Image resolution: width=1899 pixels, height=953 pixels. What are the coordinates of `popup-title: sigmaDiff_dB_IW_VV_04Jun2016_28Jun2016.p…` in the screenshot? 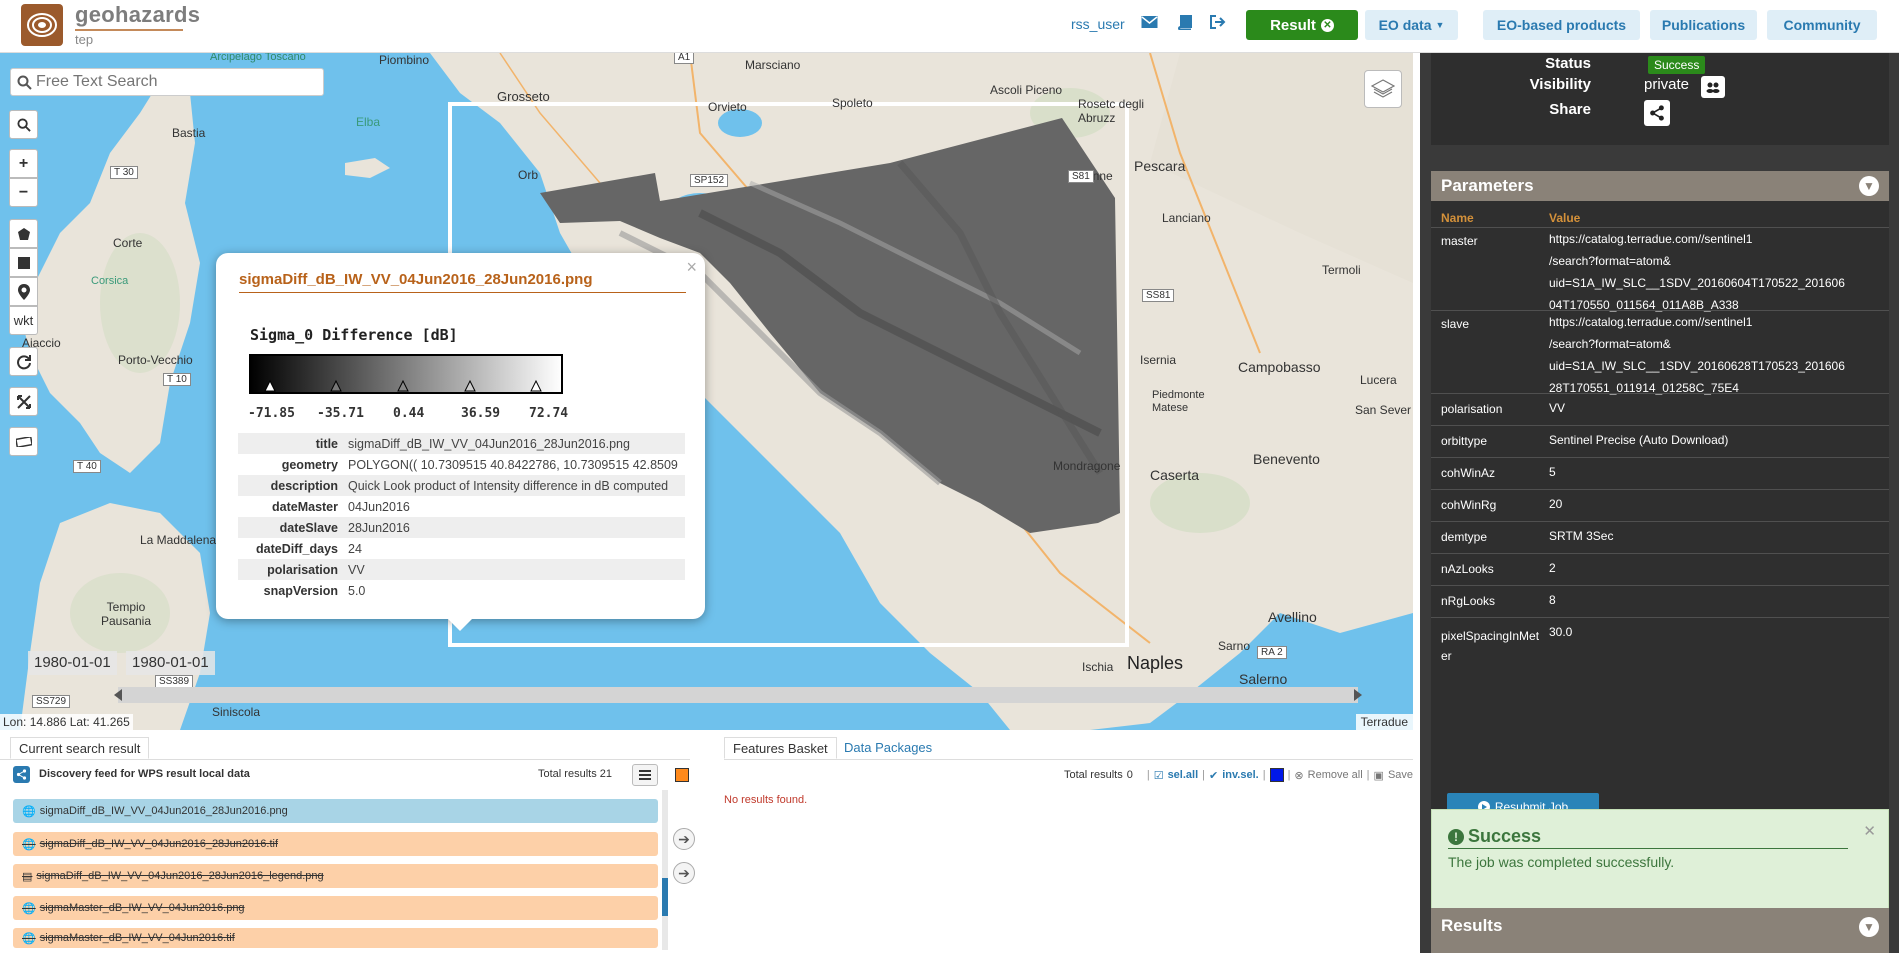 It's located at (462, 282).